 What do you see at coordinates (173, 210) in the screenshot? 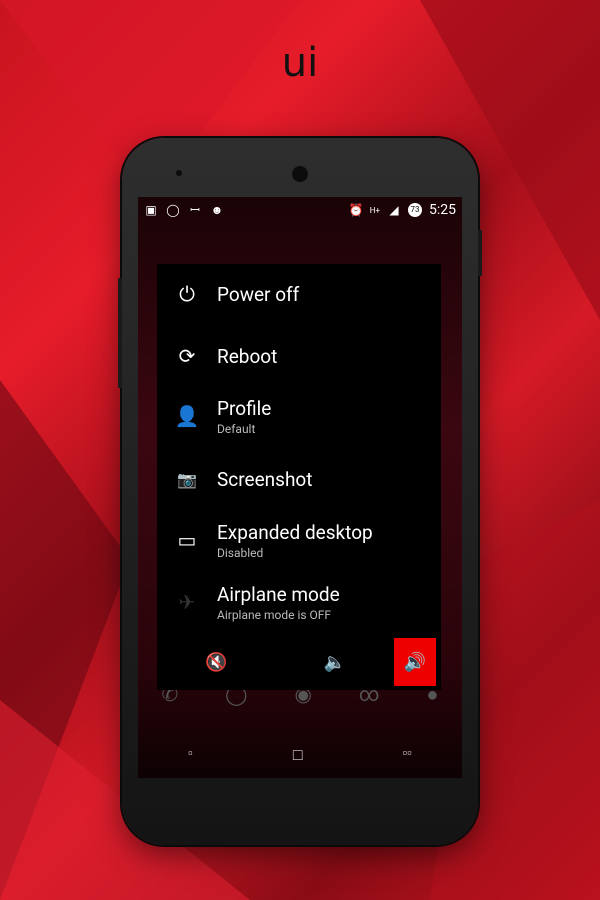
I see `whatsapp-icon: ◯` at bounding box center [173, 210].